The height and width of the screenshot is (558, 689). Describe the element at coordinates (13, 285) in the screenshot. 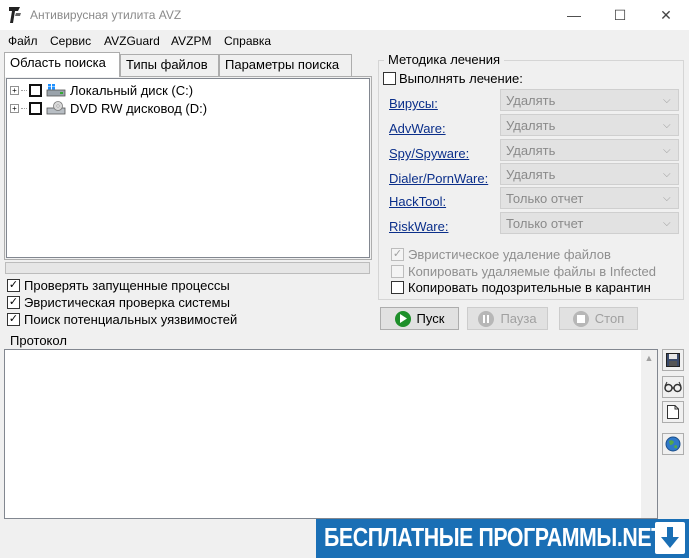

I see `check-processes-checkbox: ✓` at that location.